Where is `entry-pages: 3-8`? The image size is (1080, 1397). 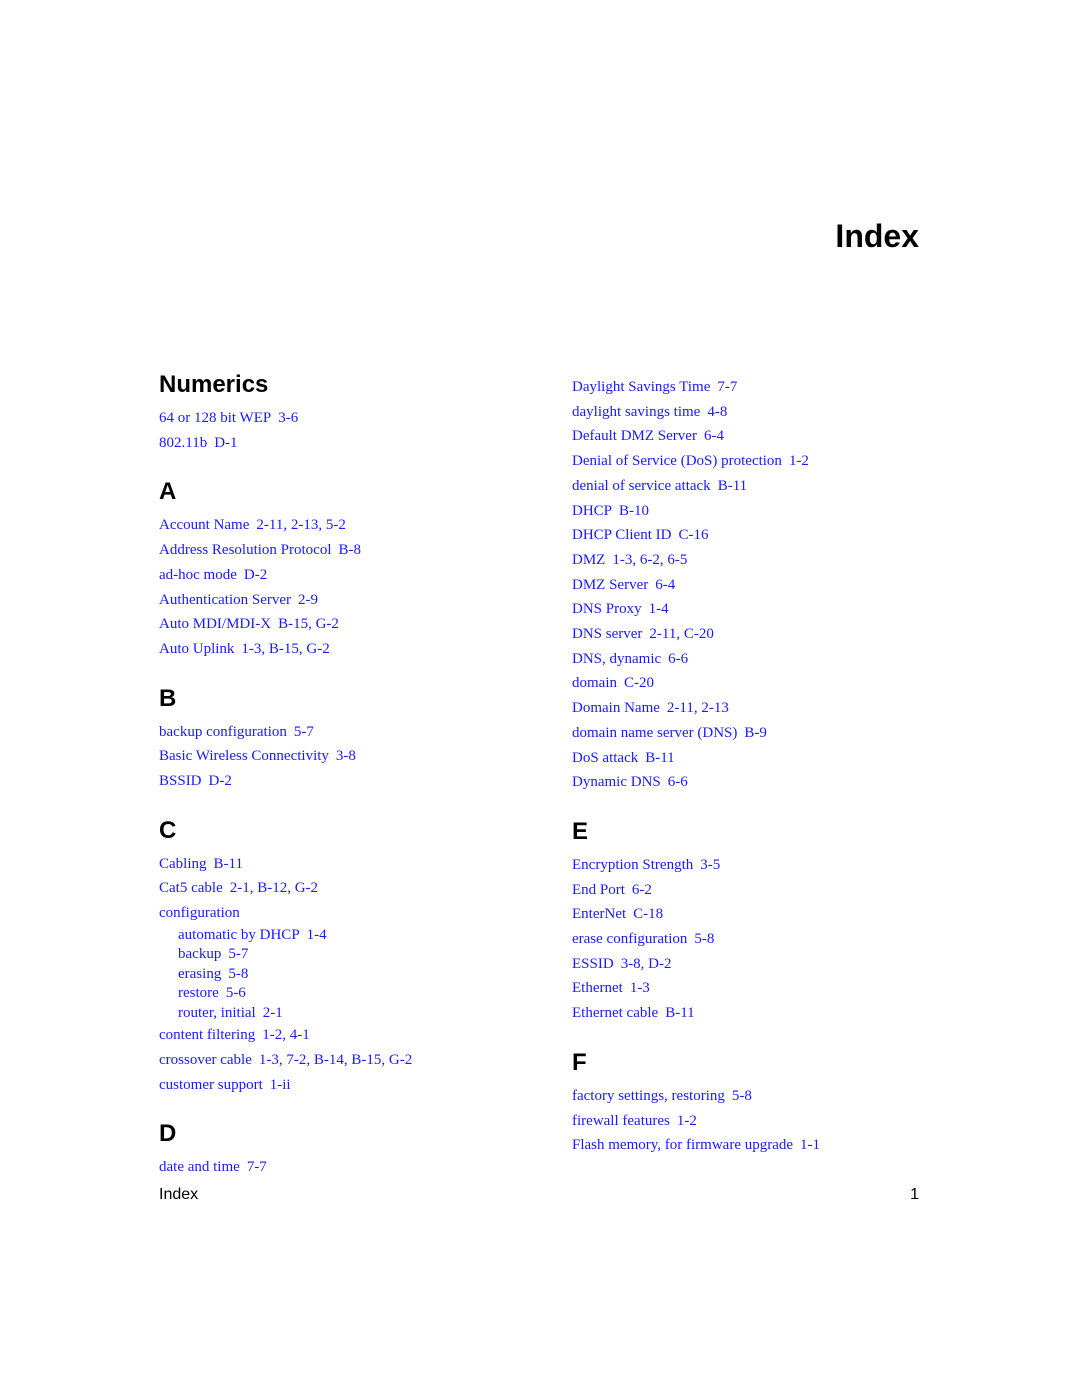
entry-pages: 3-8 is located at coordinates (345, 756).